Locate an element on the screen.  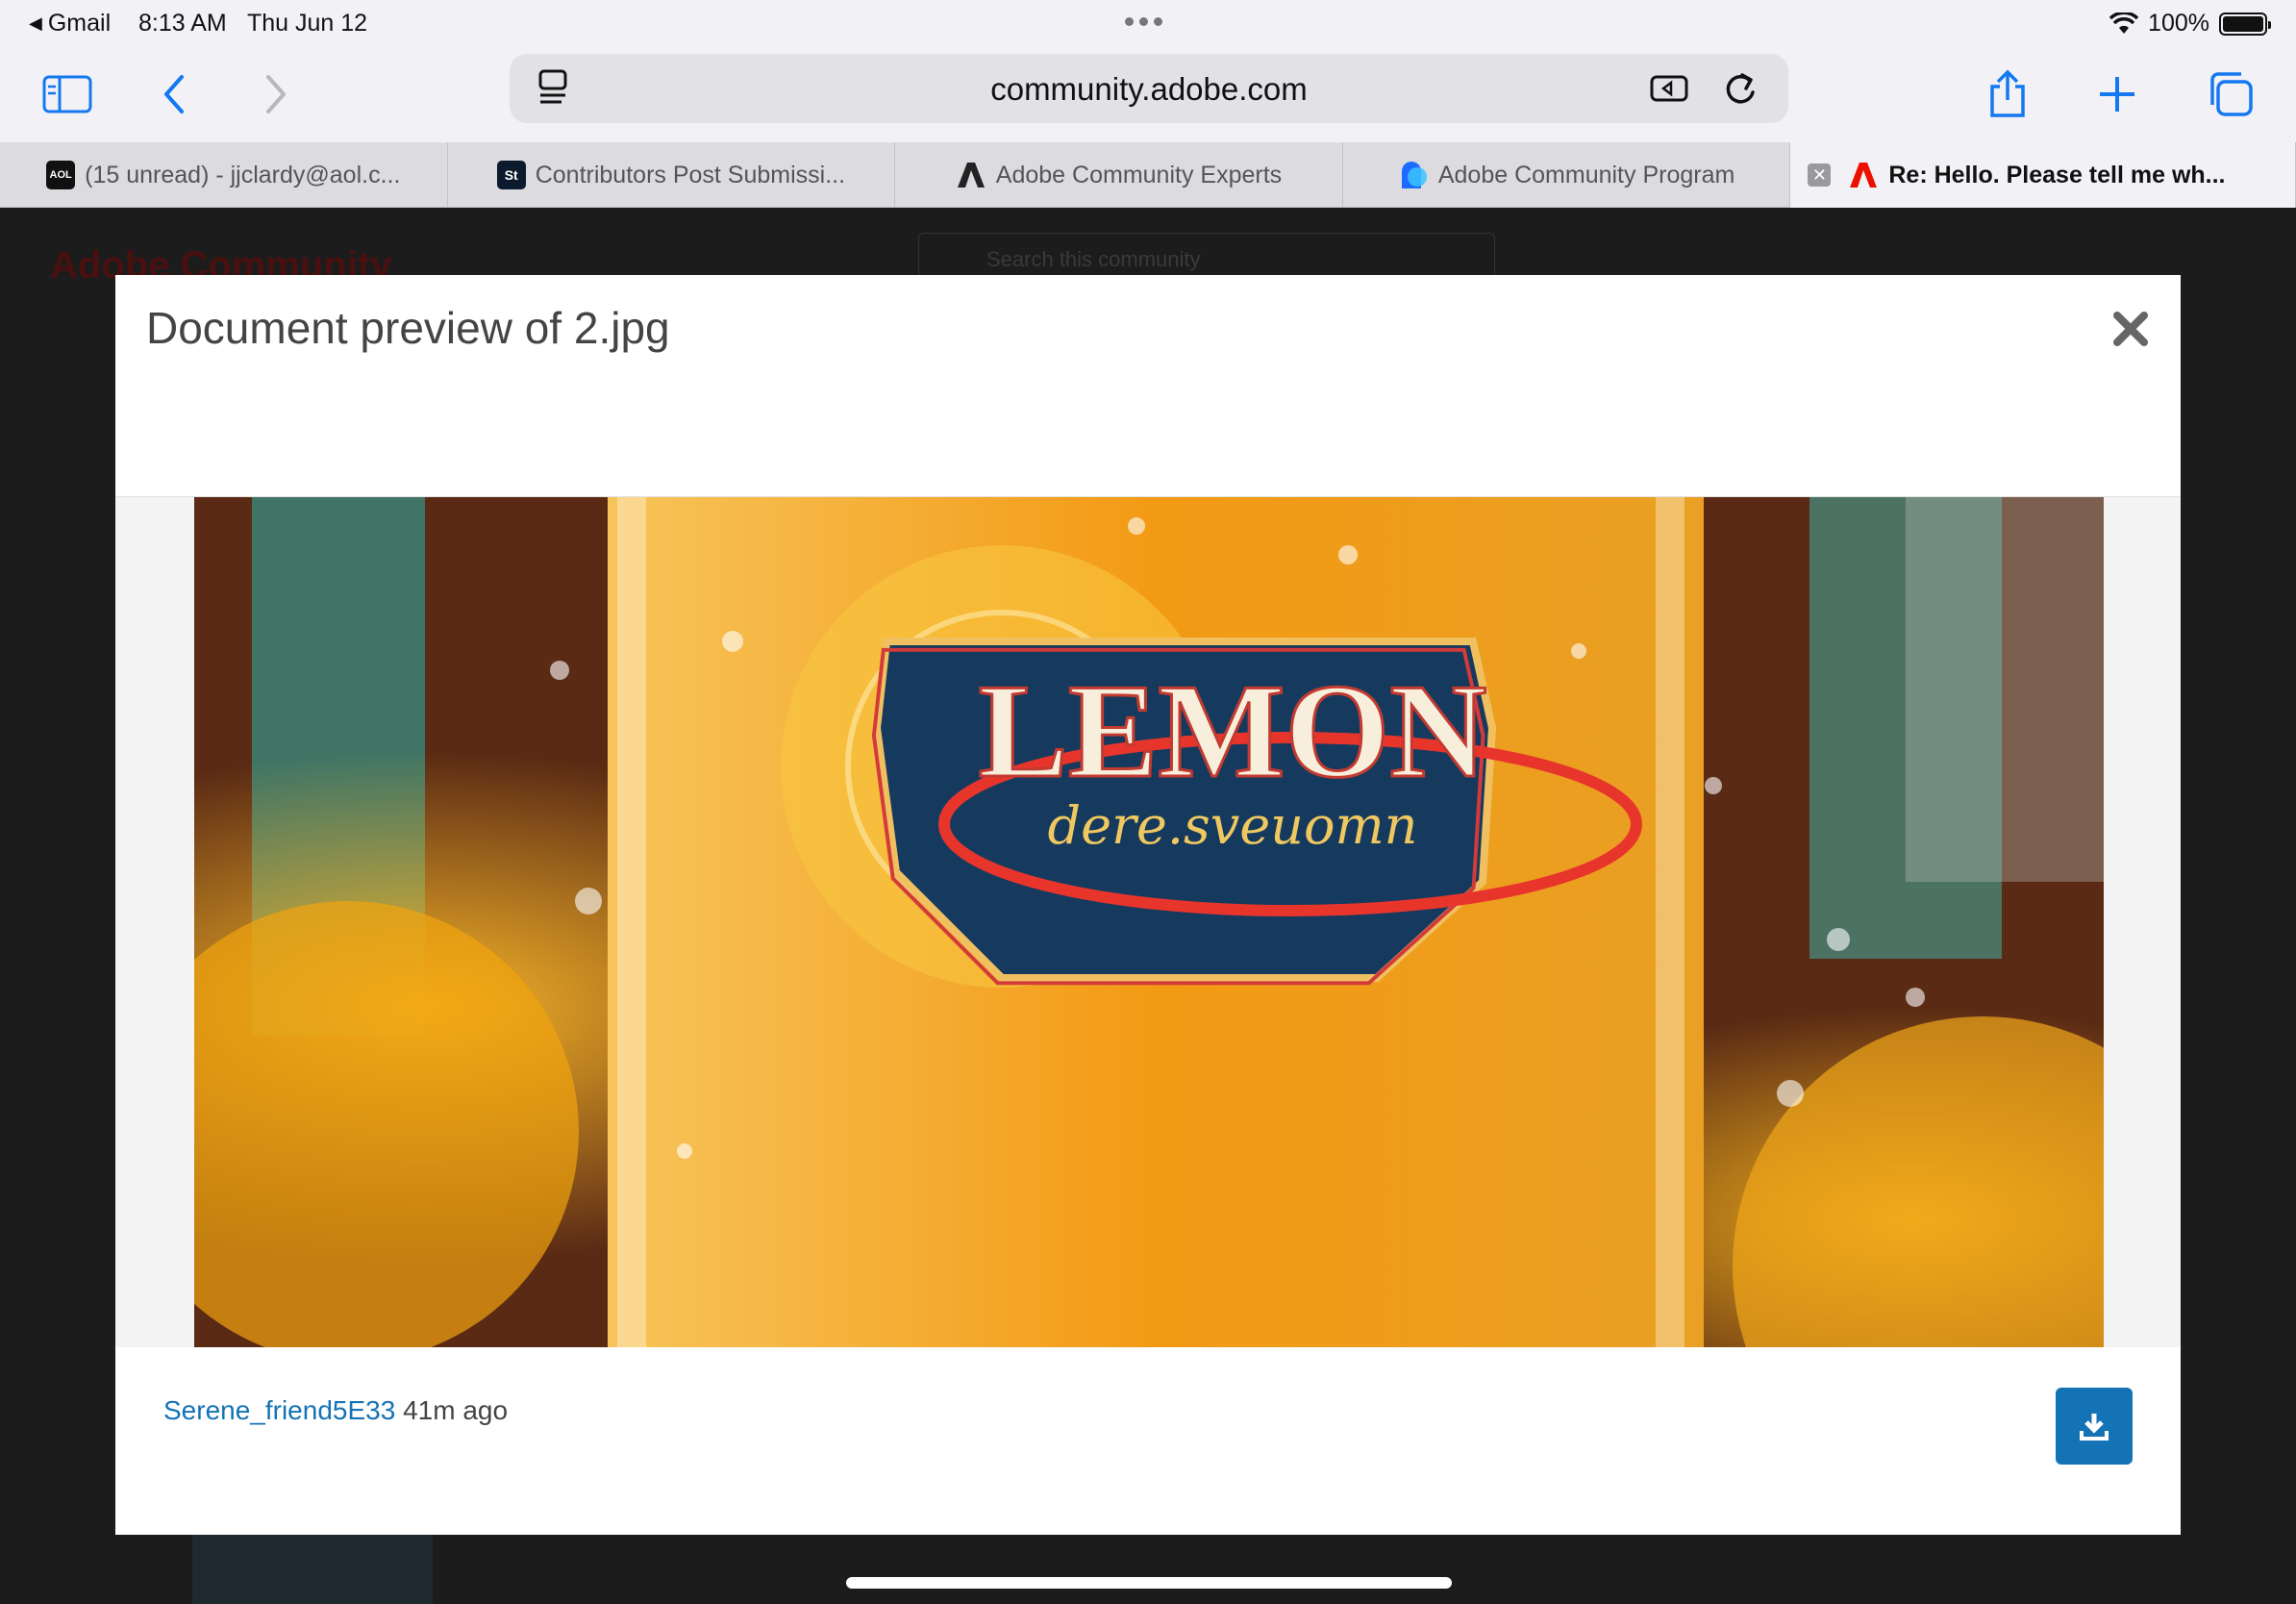
download-button is located at coordinates (2094, 1426).